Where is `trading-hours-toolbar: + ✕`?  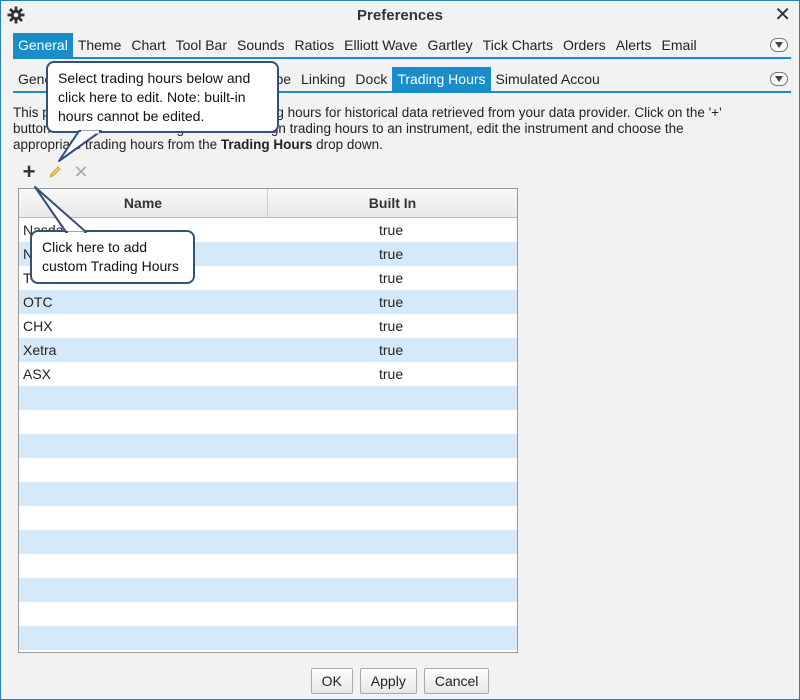 trading-hours-toolbar: + ✕ is located at coordinates (55, 173).